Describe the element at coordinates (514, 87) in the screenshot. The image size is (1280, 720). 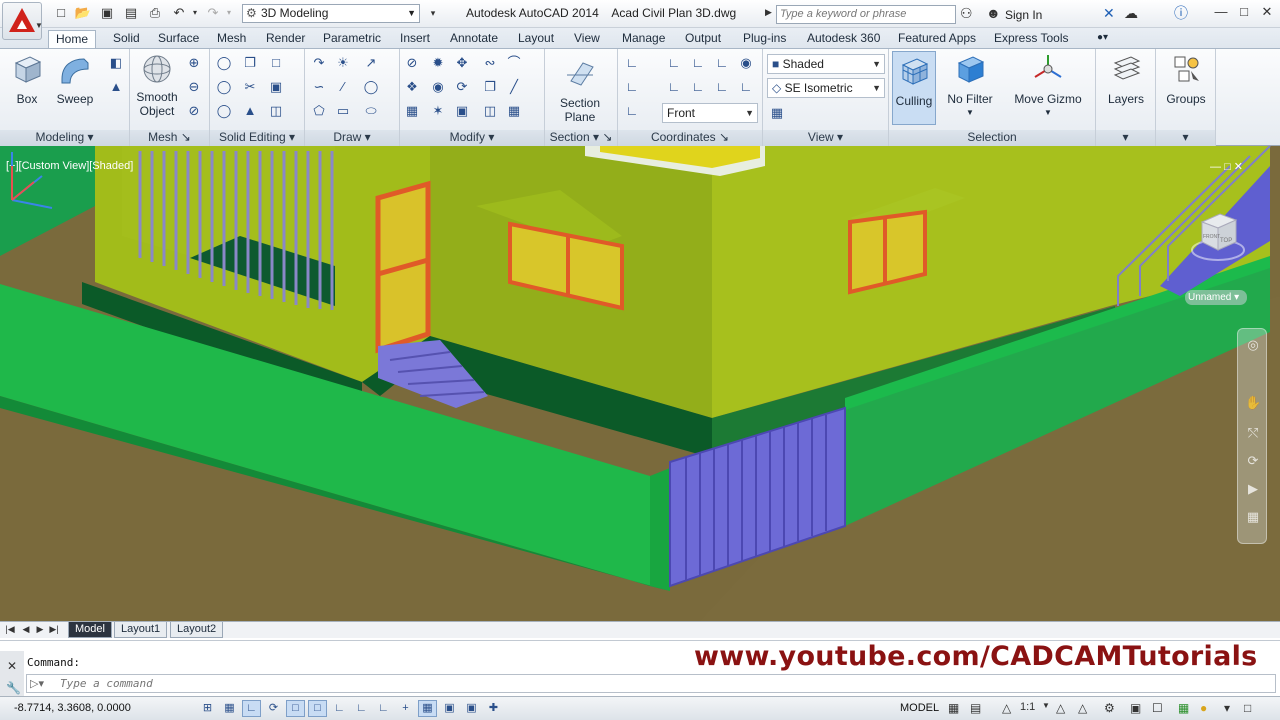
I see `chamfer-icon: ╱` at that location.